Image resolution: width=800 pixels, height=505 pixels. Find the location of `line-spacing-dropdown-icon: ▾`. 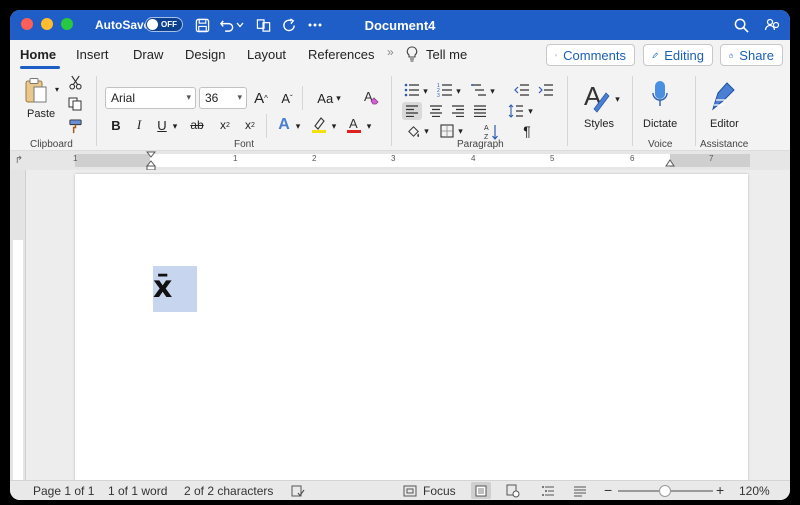

line-spacing-dropdown-icon: ▾ is located at coordinates (530, 111).